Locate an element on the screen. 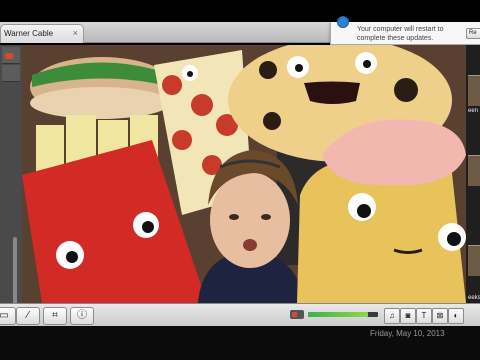 The height and width of the screenshot is (360, 480). tab-close-icon: × is located at coordinates (75, 33).